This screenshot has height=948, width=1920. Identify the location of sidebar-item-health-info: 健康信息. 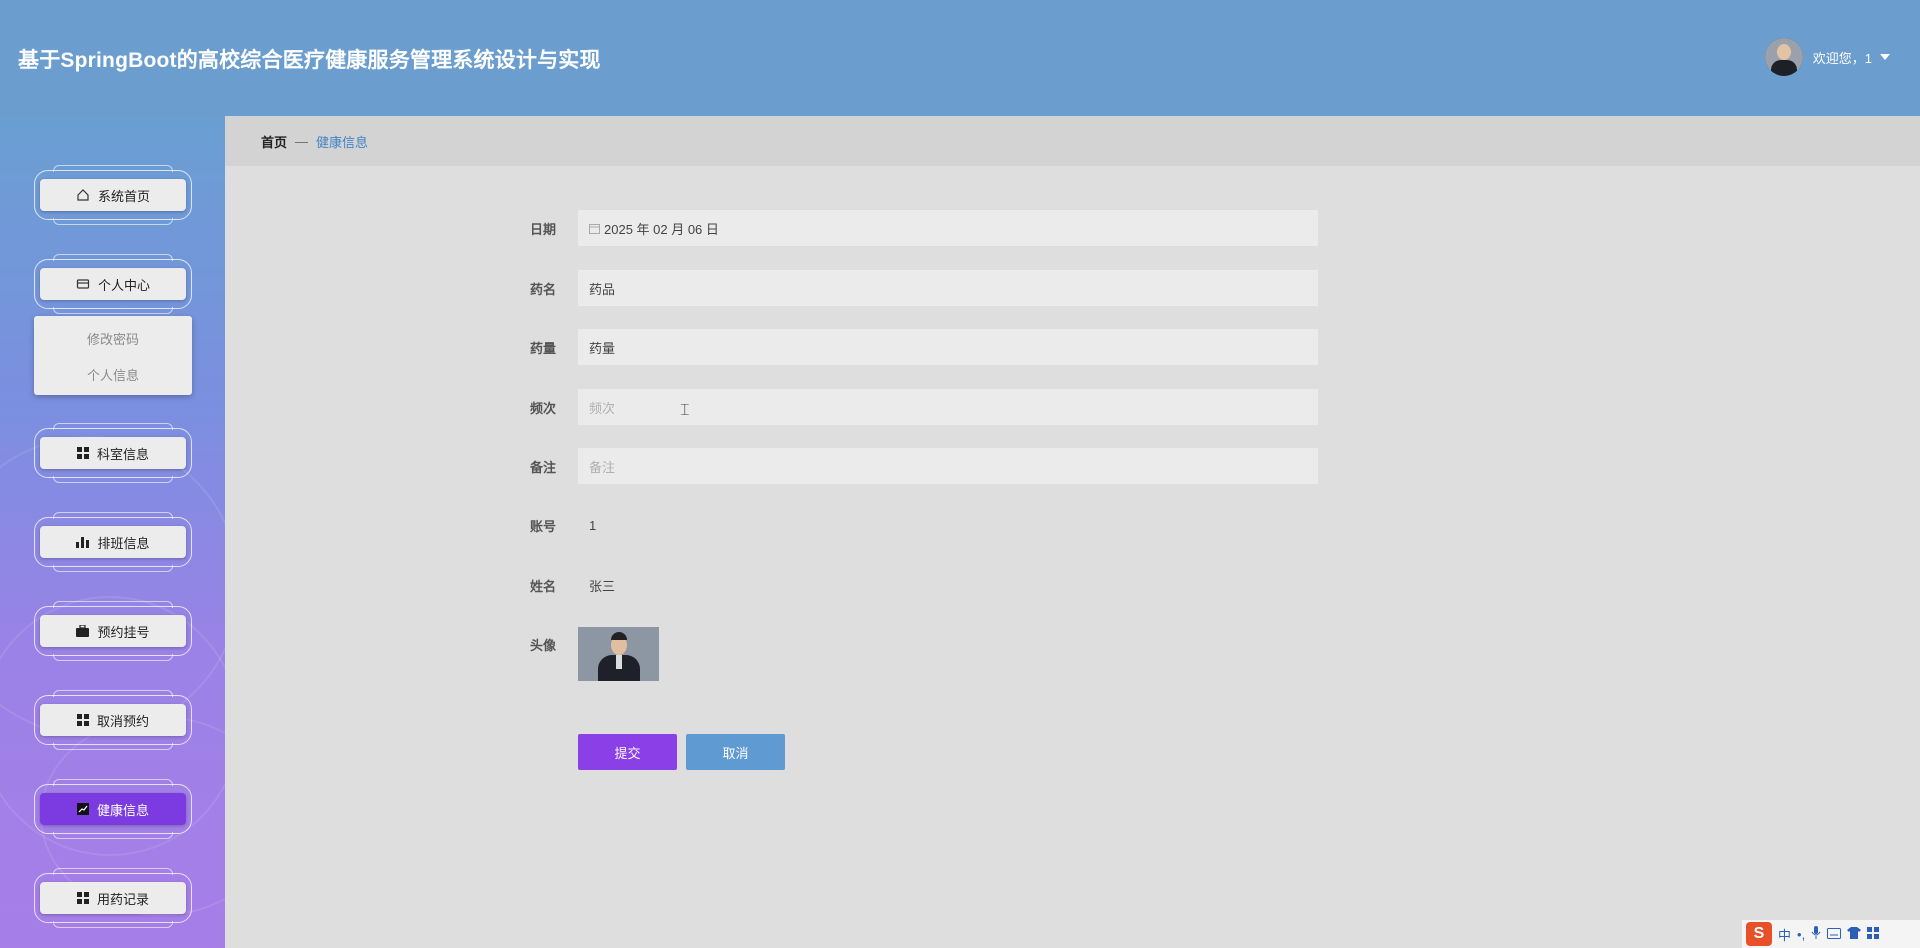
(113, 809).